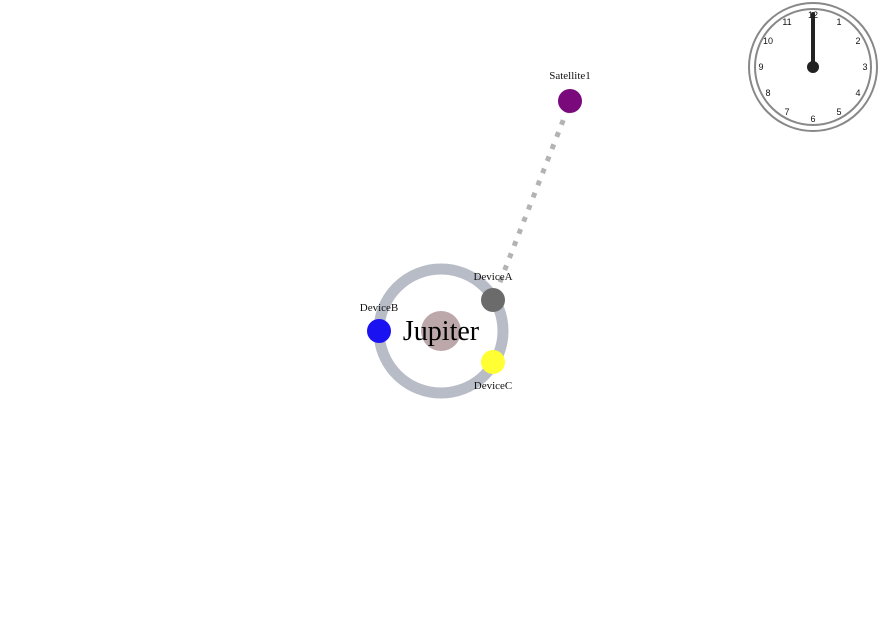 Image resolution: width=881 pixels, height=630 pixels. Describe the element at coordinates (786, 112) in the screenshot. I see `clock-number-7: 7` at that location.